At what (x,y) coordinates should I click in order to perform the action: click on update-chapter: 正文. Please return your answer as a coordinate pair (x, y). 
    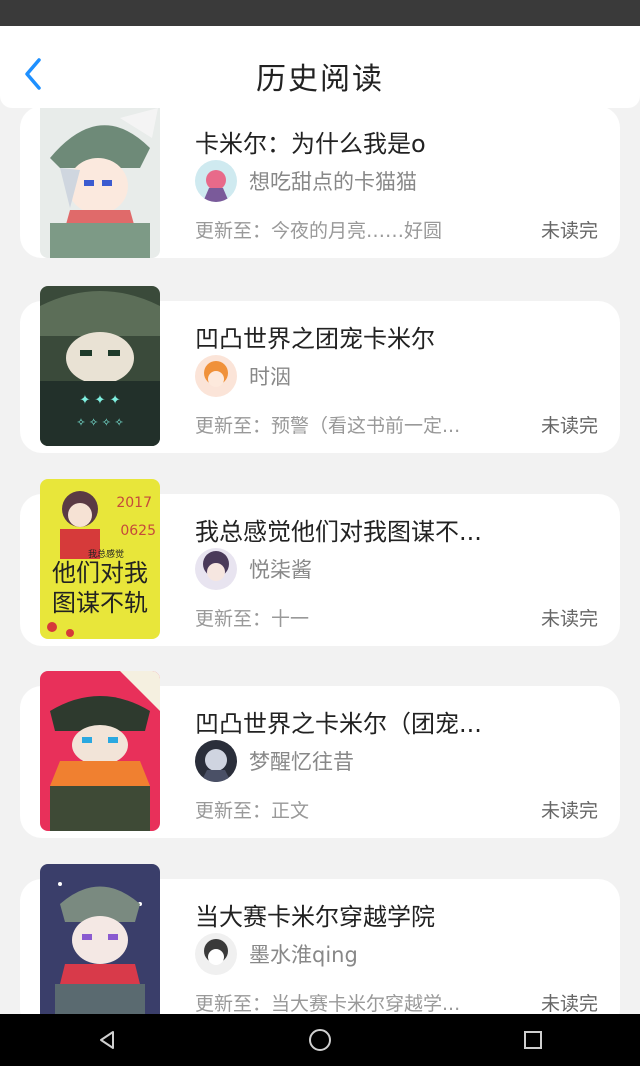
    Looking at the image, I should click on (290, 811).